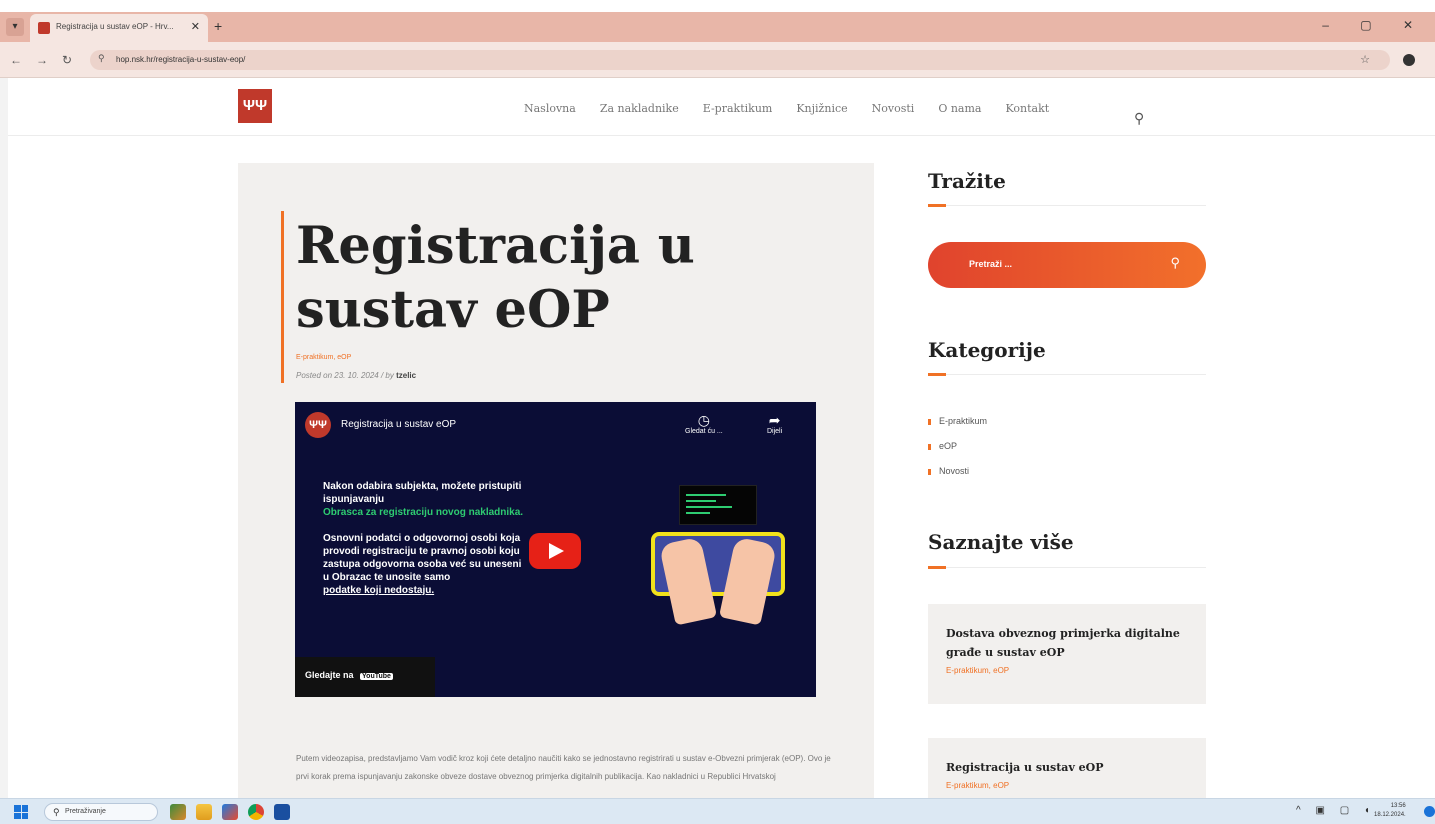 This screenshot has width=1435, height=824. I want to click on nav-item-naslovna: Naslovna, so click(550, 108).